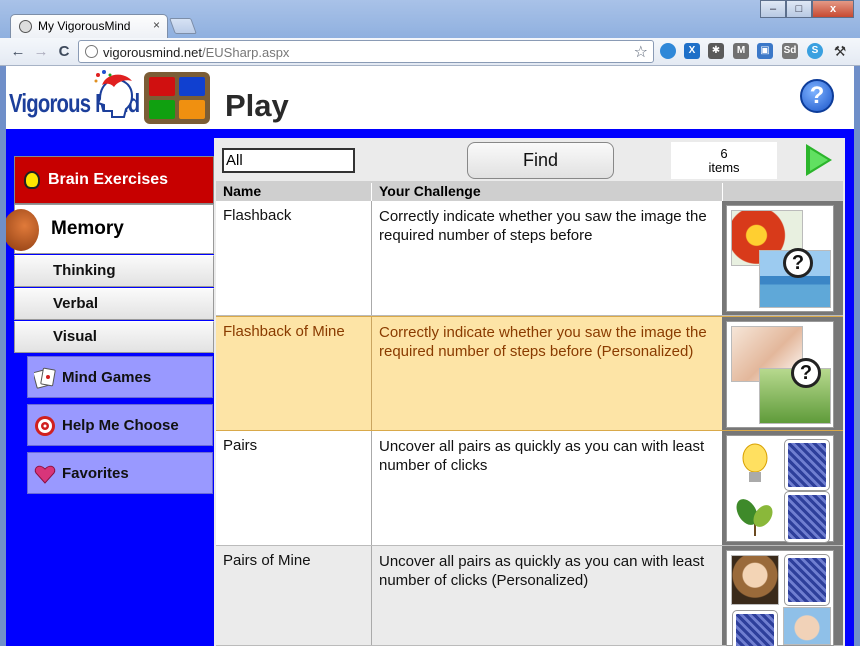  What do you see at coordinates (765, 51) in the screenshot?
I see `screen-extension-icon: ▣` at bounding box center [765, 51].